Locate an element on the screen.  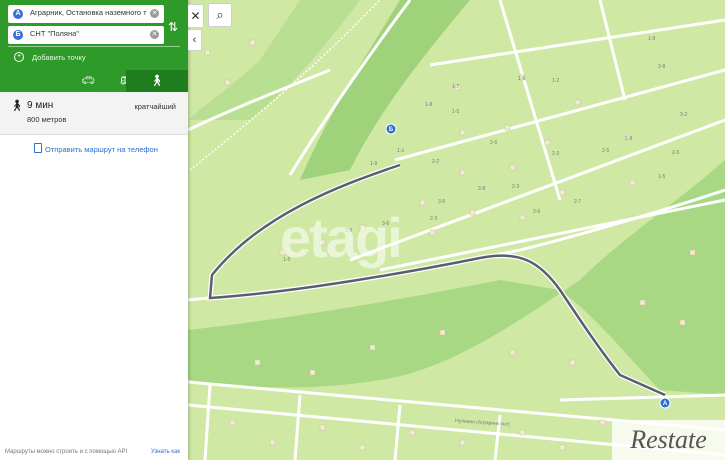
svg-text: A is located at coordinates (665, 404).